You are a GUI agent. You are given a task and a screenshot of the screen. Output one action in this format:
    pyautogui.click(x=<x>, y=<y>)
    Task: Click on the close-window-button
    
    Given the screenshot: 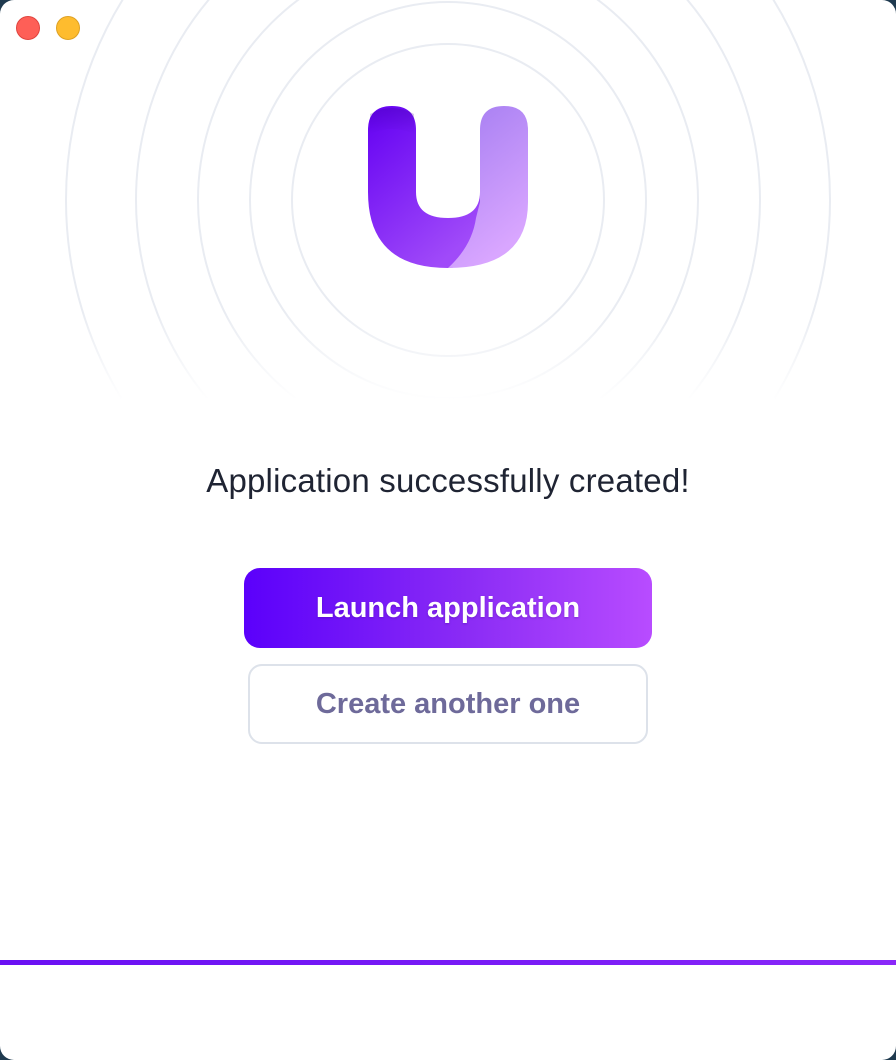 What is the action you would take?
    pyautogui.click(x=28, y=28)
    